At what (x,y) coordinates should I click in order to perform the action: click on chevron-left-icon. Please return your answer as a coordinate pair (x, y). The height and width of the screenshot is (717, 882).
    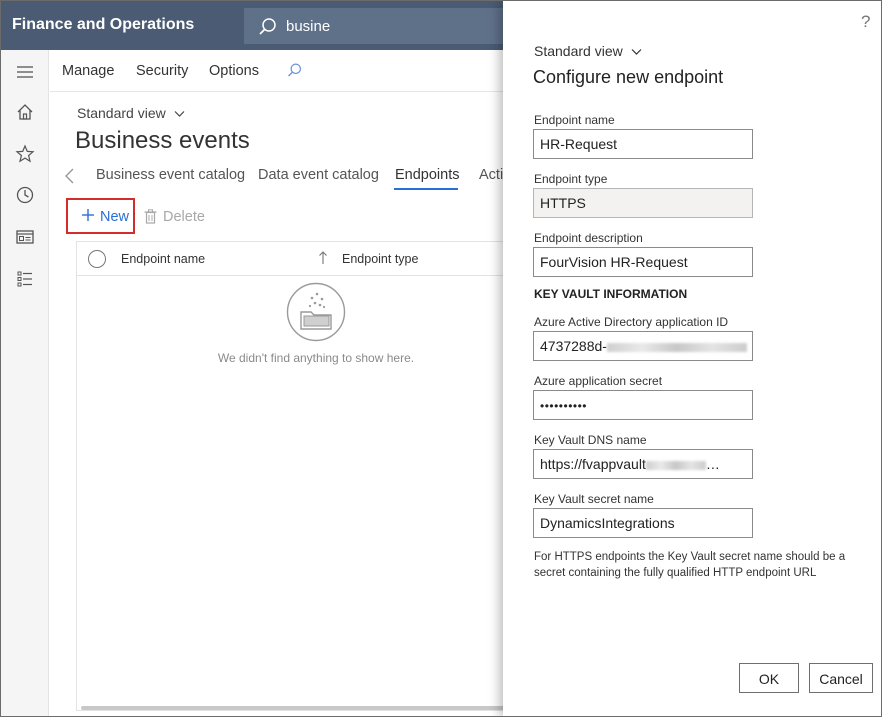
    Looking at the image, I should click on (70, 176).